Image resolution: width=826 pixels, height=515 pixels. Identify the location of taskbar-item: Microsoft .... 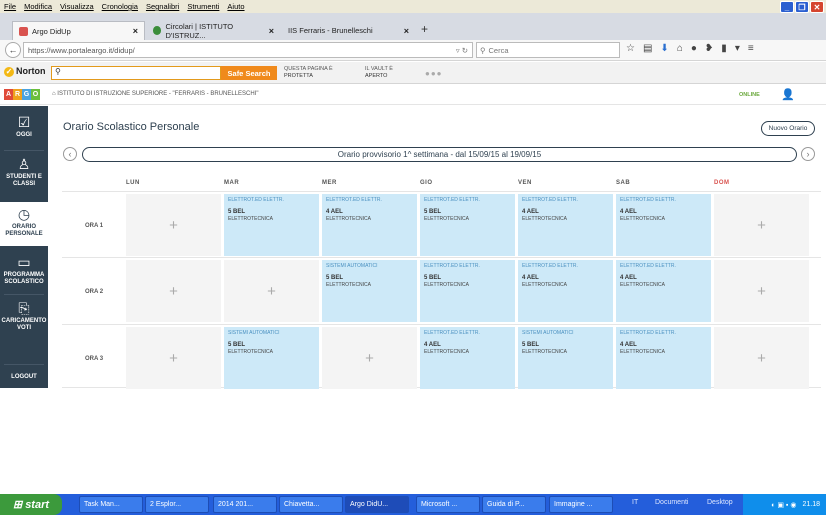
(448, 504).